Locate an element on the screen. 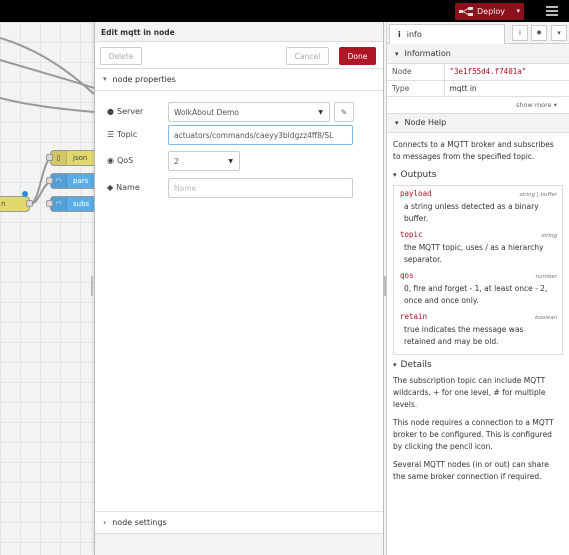 This screenshot has width=569, height=555. sidebar-tabbar: i info i ✹ ▾ is located at coordinates (478, 33).